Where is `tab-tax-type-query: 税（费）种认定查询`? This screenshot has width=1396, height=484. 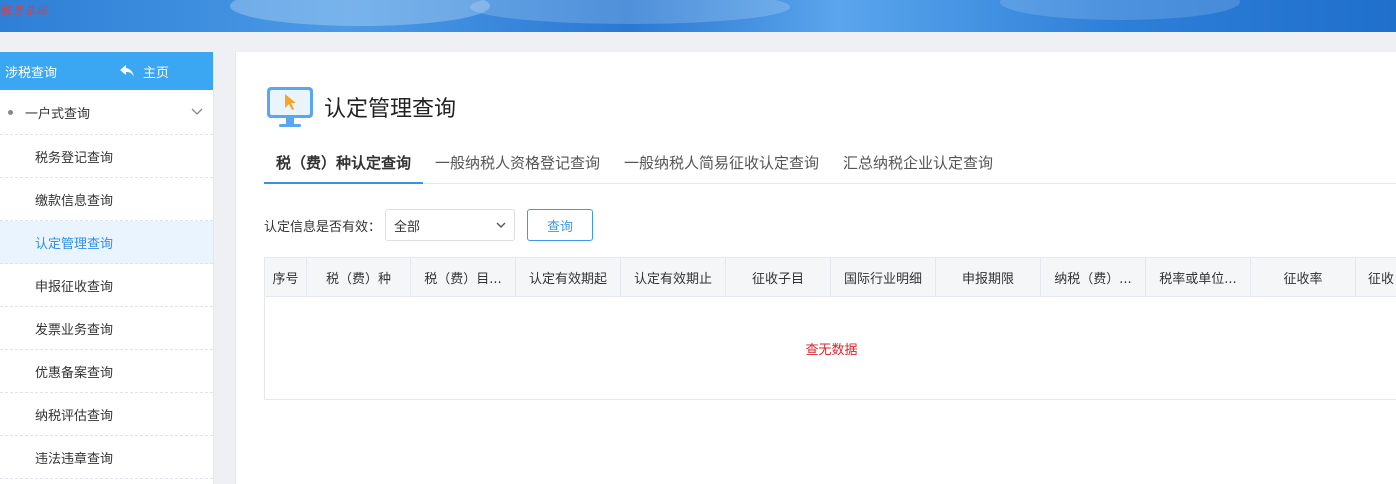 tab-tax-type-query: 税（费）种认定查询 is located at coordinates (344, 166).